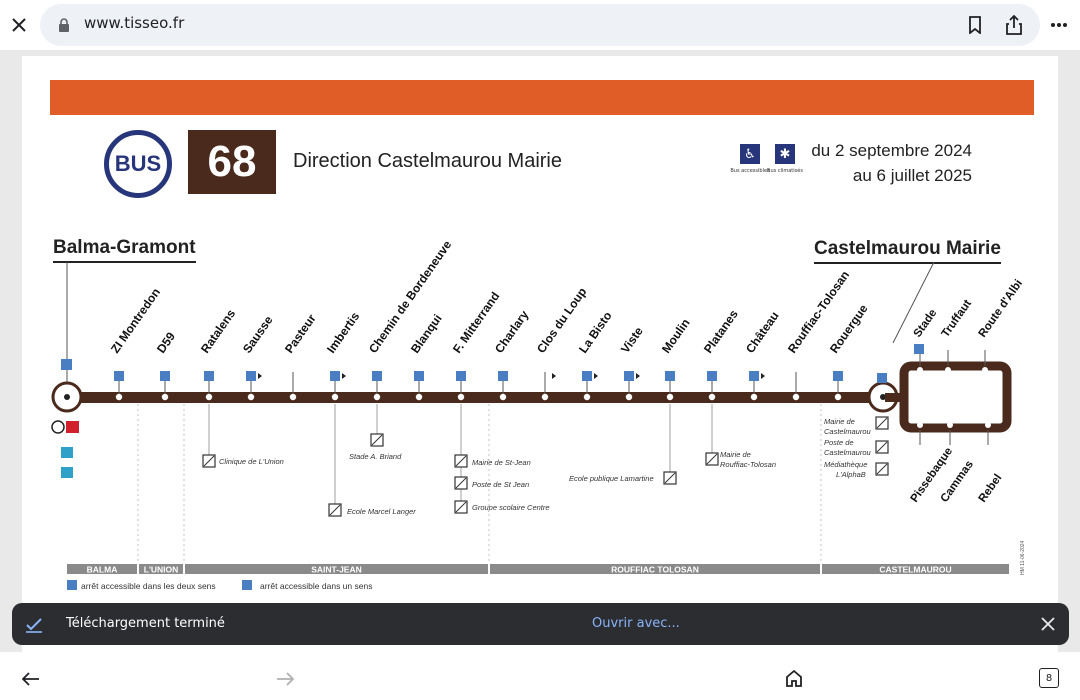 This screenshot has height=700, width=1080. Describe the element at coordinates (138, 164) in the screenshot. I see `bus-logo: BUS` at that location.